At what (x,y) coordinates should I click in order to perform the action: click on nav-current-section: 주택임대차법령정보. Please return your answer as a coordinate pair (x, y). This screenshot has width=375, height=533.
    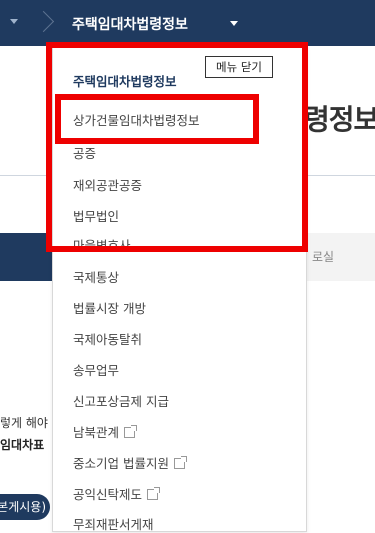
    Looking at the image, I should click on (130, 24).